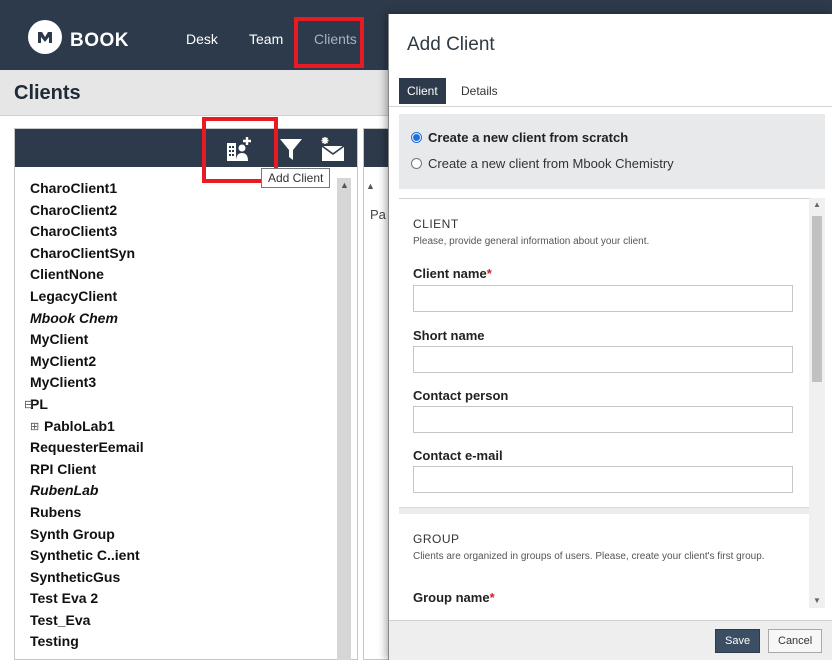  Describe the element at coordinates (603, 359) in the screenshot. I see `short-name-input` at that location.